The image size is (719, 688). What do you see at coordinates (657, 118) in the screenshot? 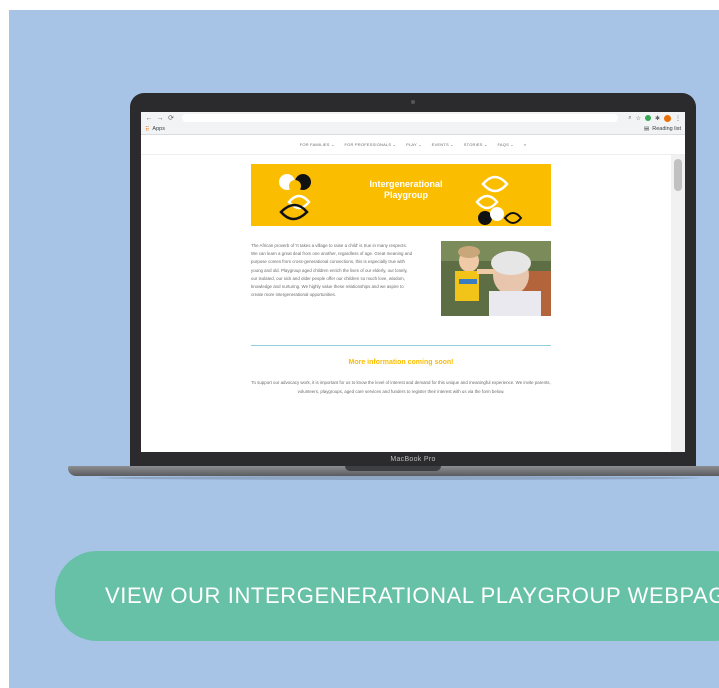
I see `extension-puzzle-icon: ✱` at bounding box center [657, 118].